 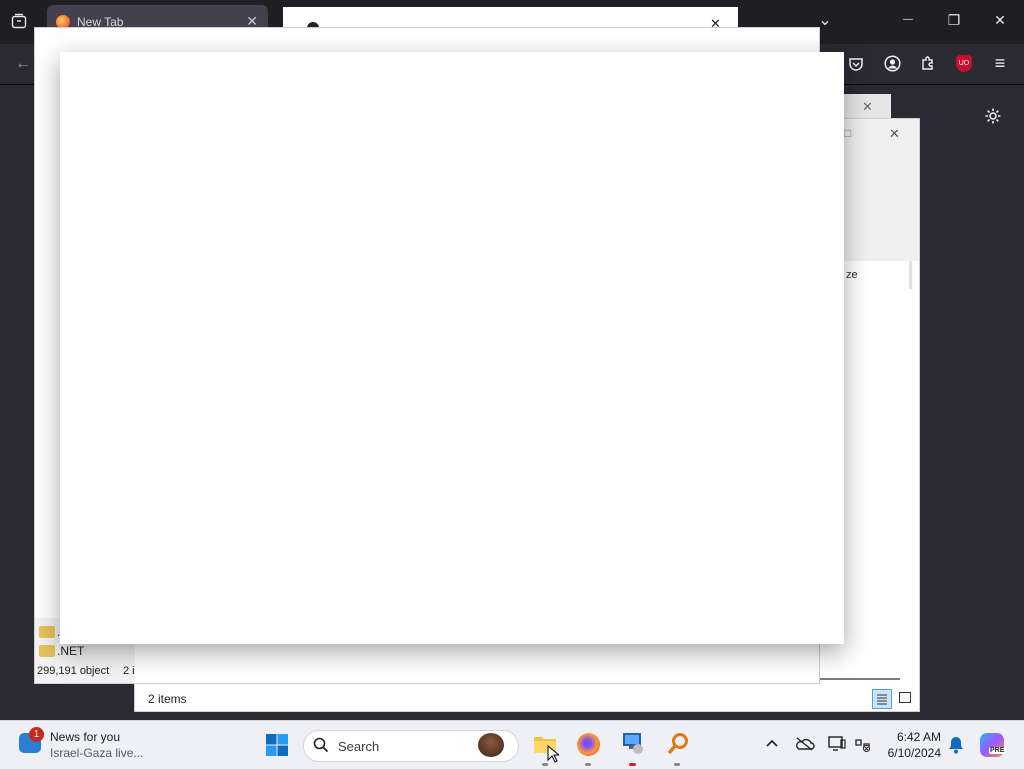 I want to click on list-item: .NET, so click(x=86, y=651).